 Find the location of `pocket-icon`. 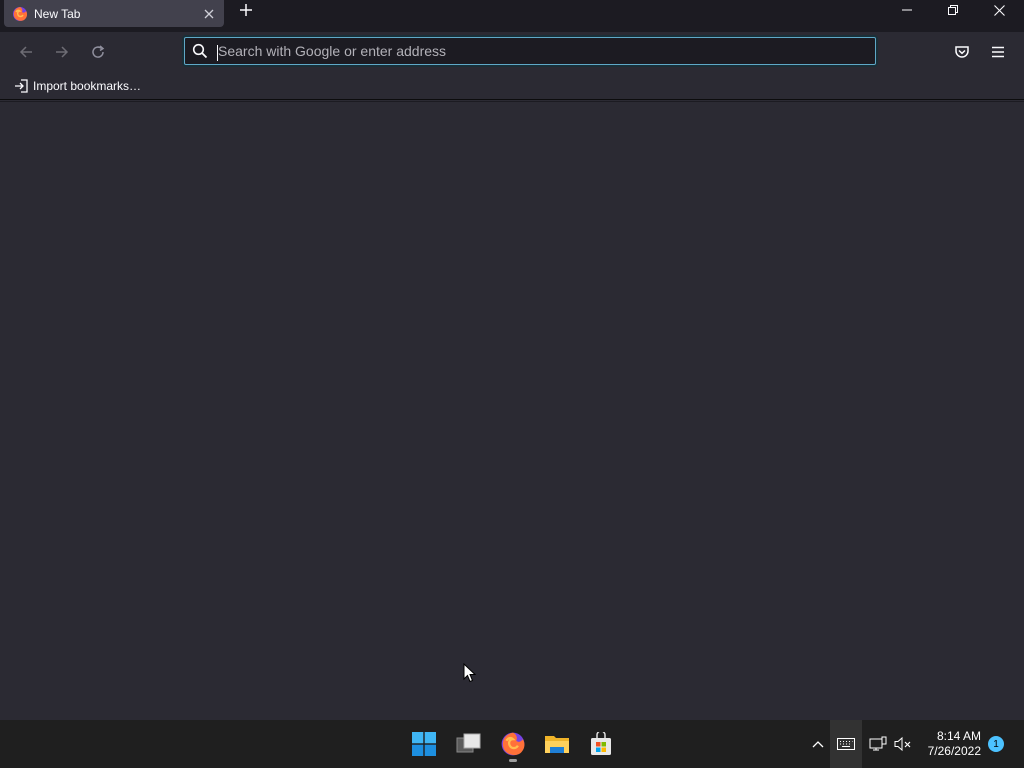

pocket-icon is located at coordinates (962, 52).